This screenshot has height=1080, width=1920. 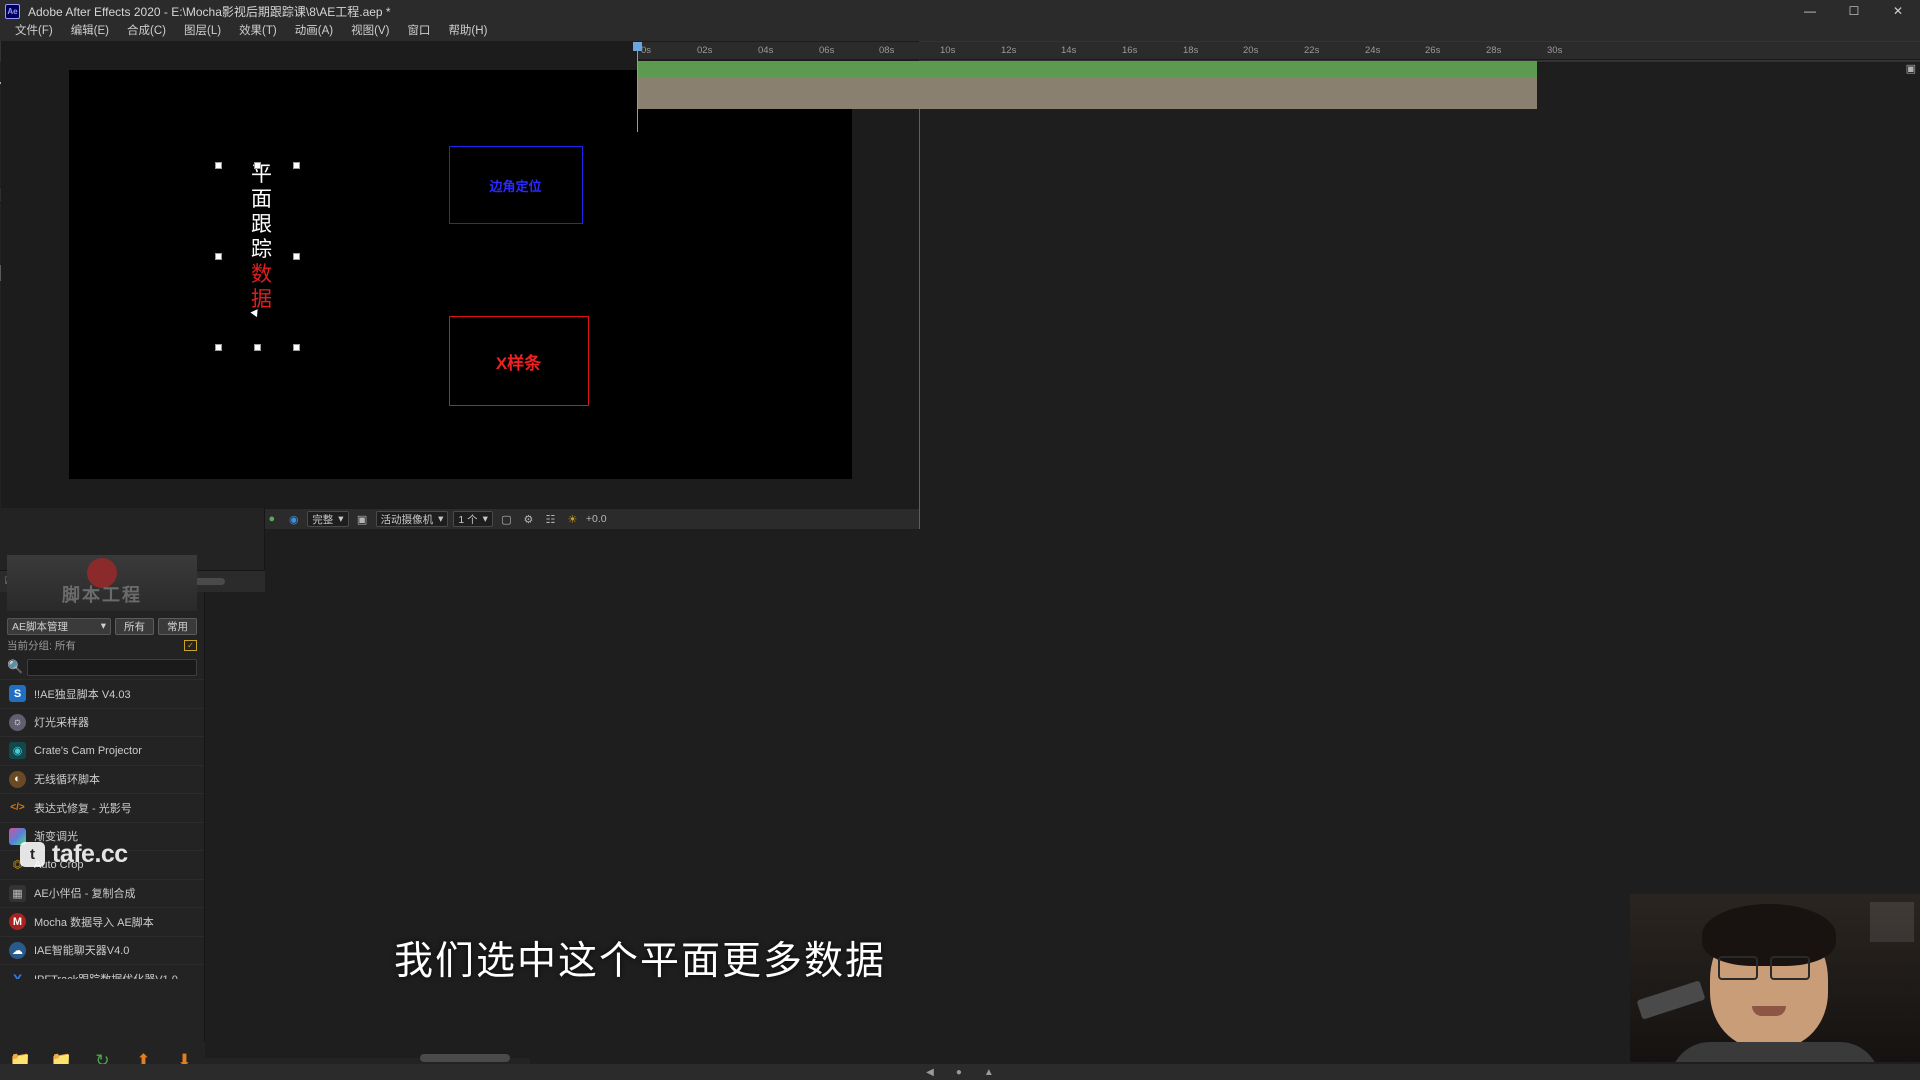 I want to click on script-mode-value: AE脚本管理, so click(x=40, y=626).